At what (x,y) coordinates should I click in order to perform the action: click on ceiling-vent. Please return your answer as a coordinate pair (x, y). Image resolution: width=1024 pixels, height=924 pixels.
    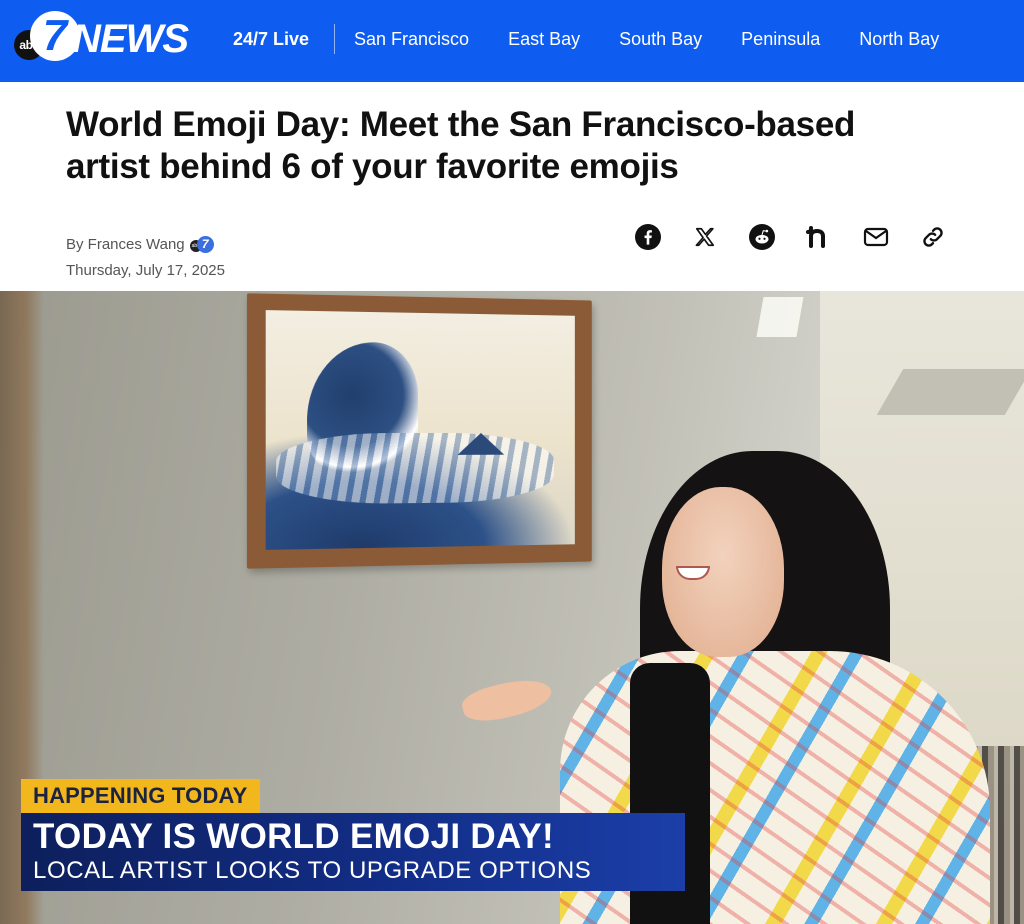
    Looking at the image, I should click on (950, 392).